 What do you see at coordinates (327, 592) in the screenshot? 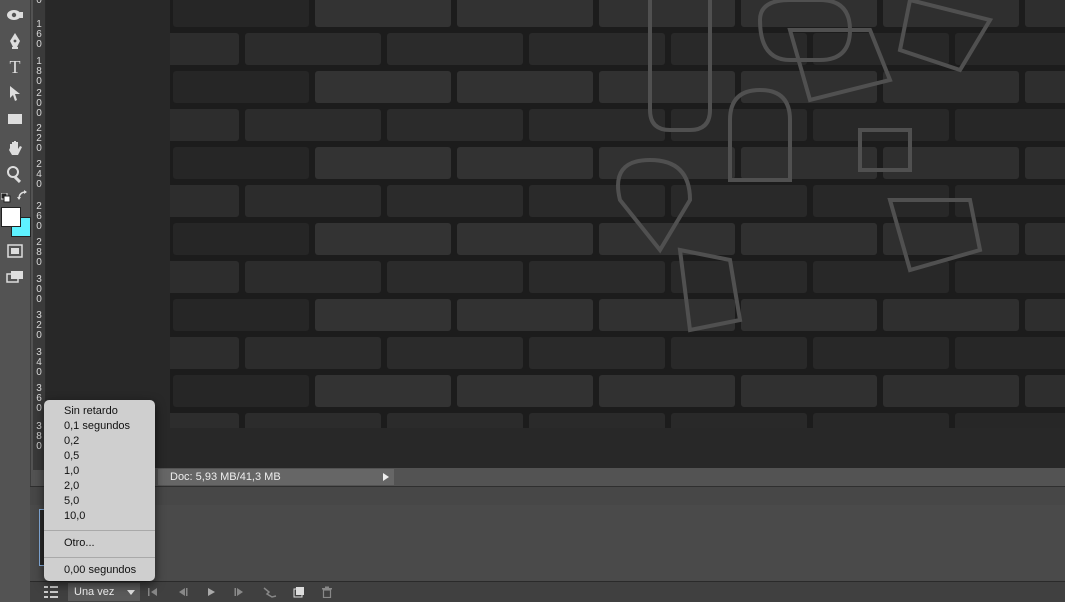
I see `trash-icon` at bounding box center [327, 592].